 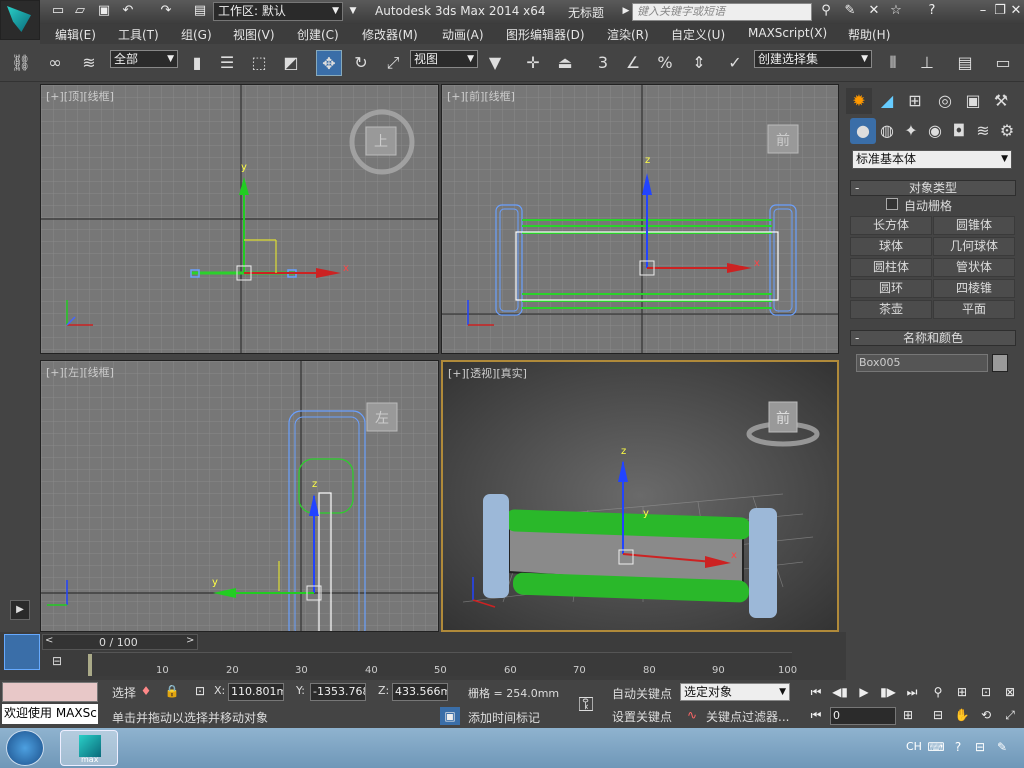 What do you see at coordinates (190, 640) in the screenshot?
I see `slider-right-icon: >` at bounding box center [190, 640].